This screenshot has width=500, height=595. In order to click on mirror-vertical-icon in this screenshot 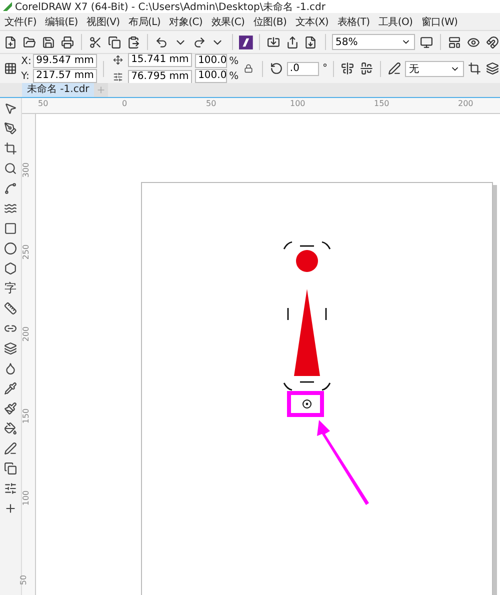, I will do `click(366, 68)`.